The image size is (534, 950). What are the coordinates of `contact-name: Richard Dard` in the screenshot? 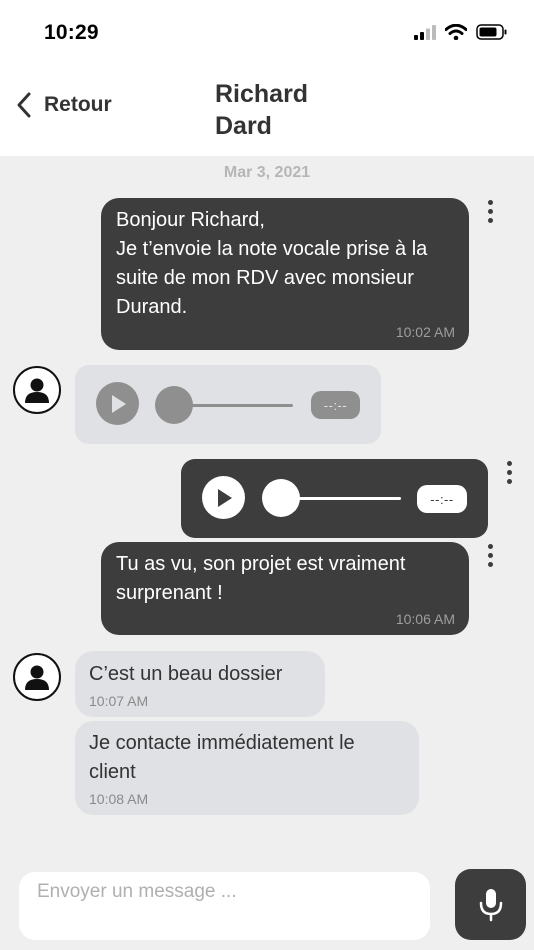 It's located at (262, 110).